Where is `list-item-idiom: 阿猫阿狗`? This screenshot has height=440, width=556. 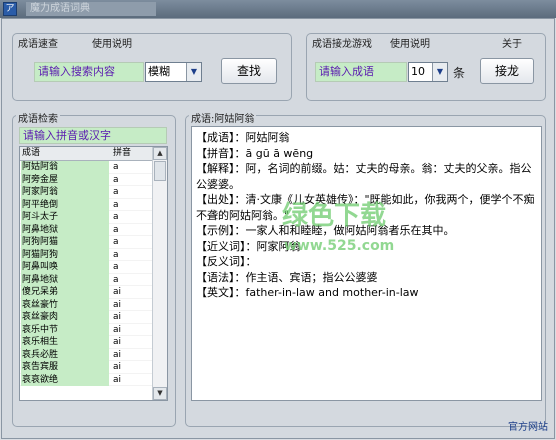
list-item-idiom: 阿猫阿狗 is located at coordinates (65, 254).